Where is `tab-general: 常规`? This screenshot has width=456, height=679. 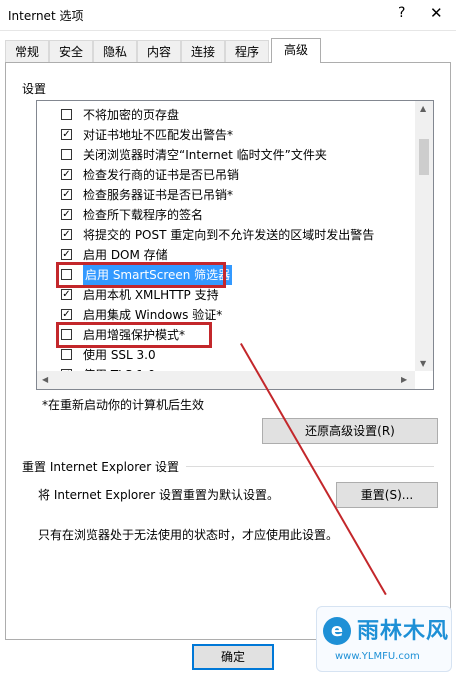 tab-general: 常规 is located at coordinates (27, 51).